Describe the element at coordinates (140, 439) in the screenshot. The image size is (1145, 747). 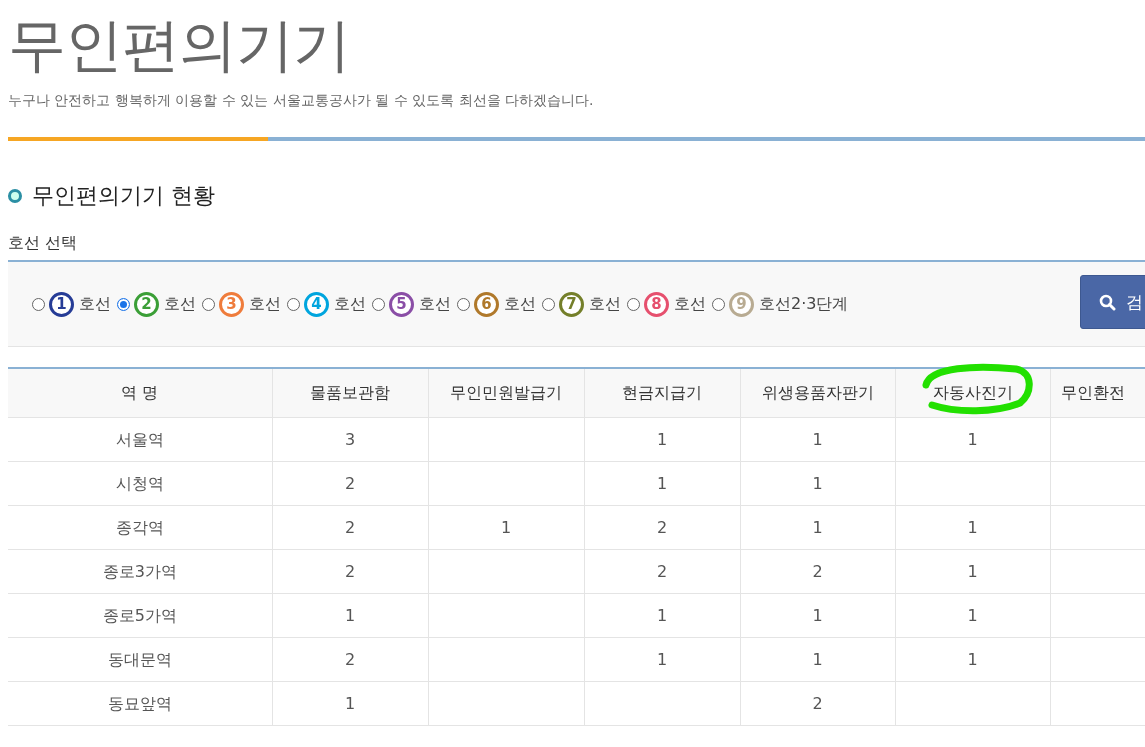
I see `table-cell: 서울역` at that location.